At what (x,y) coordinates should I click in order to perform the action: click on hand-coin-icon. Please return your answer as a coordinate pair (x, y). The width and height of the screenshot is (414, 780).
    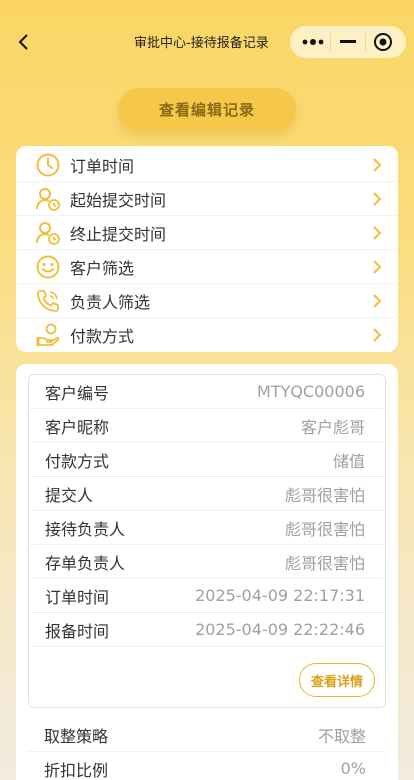
    Looking at the image, I should click on (48, 335).